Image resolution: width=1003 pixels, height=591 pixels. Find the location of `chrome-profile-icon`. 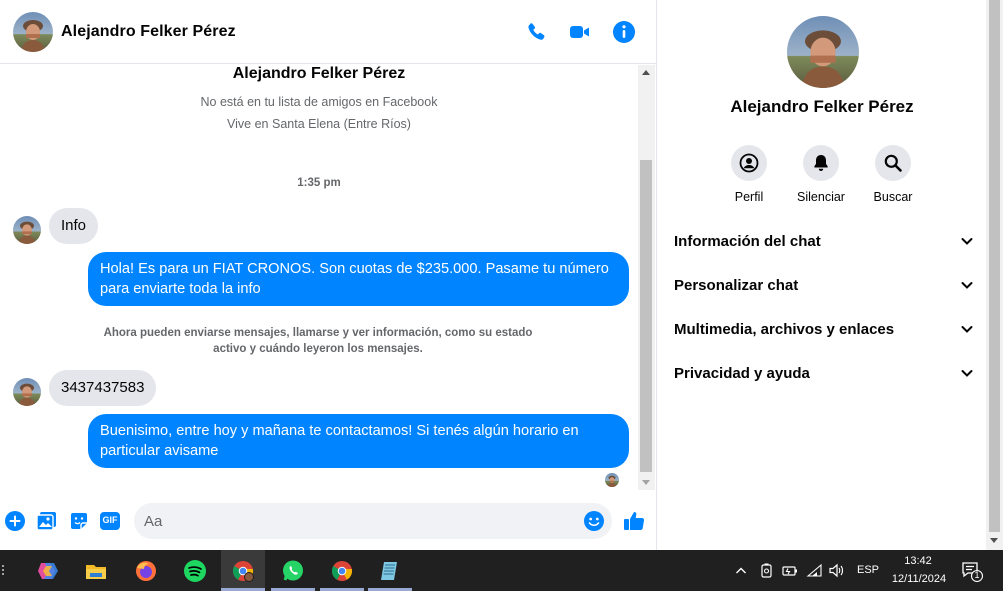

chrome-profile-icon is located at coordinates (243, 570).